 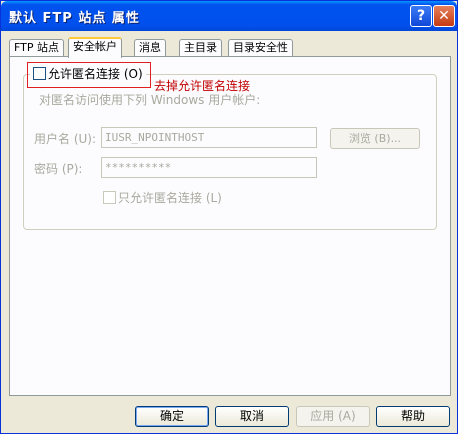 What do you see at coordinates (172, 416) in the screenshot?
I see `ok-button: 确定` at bounding box center [172, 416].